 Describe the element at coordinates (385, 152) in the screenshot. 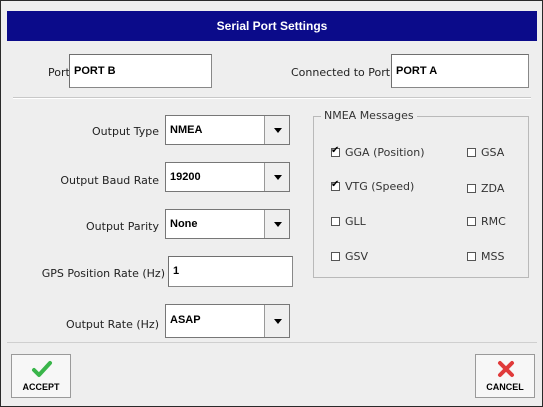

I see `checkbox-label: GGA (Position)` at that location.